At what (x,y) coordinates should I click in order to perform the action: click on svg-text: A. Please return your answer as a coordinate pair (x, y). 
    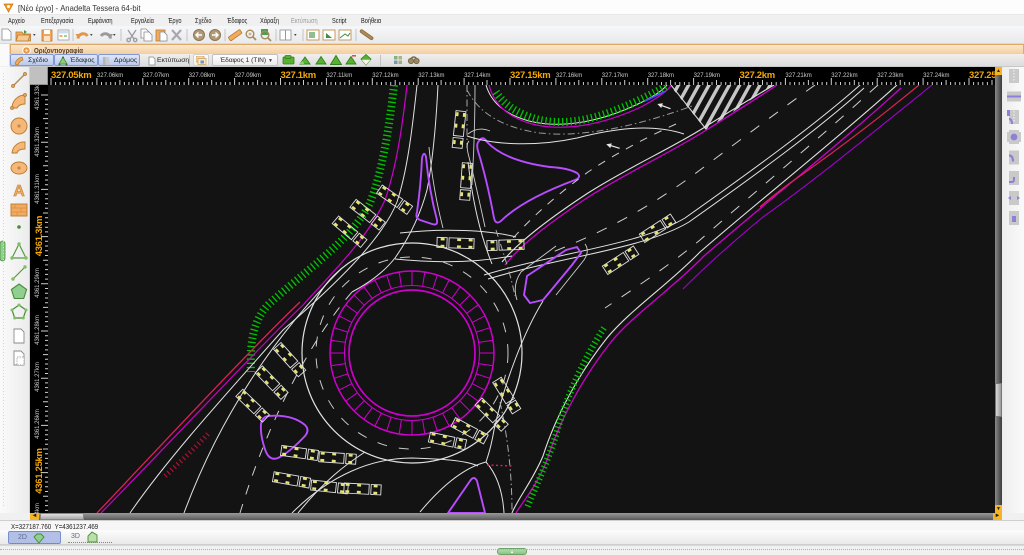
    Looking at the image, I should click on (19, 191).